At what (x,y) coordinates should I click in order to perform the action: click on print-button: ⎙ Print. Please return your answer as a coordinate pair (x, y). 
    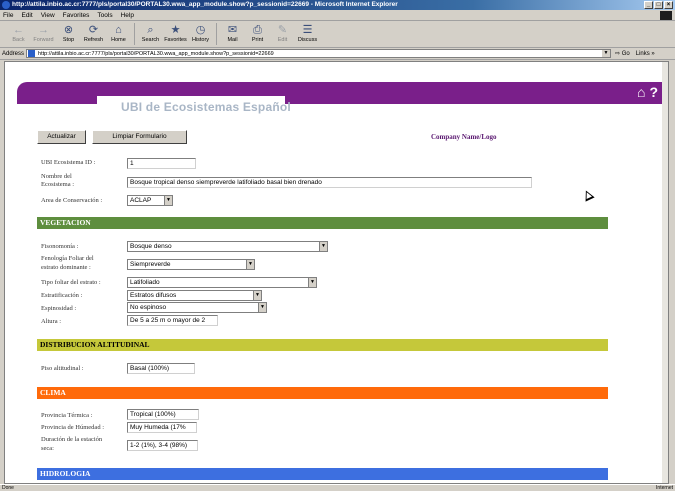
    Looking at the image, I should click on (257, 35).